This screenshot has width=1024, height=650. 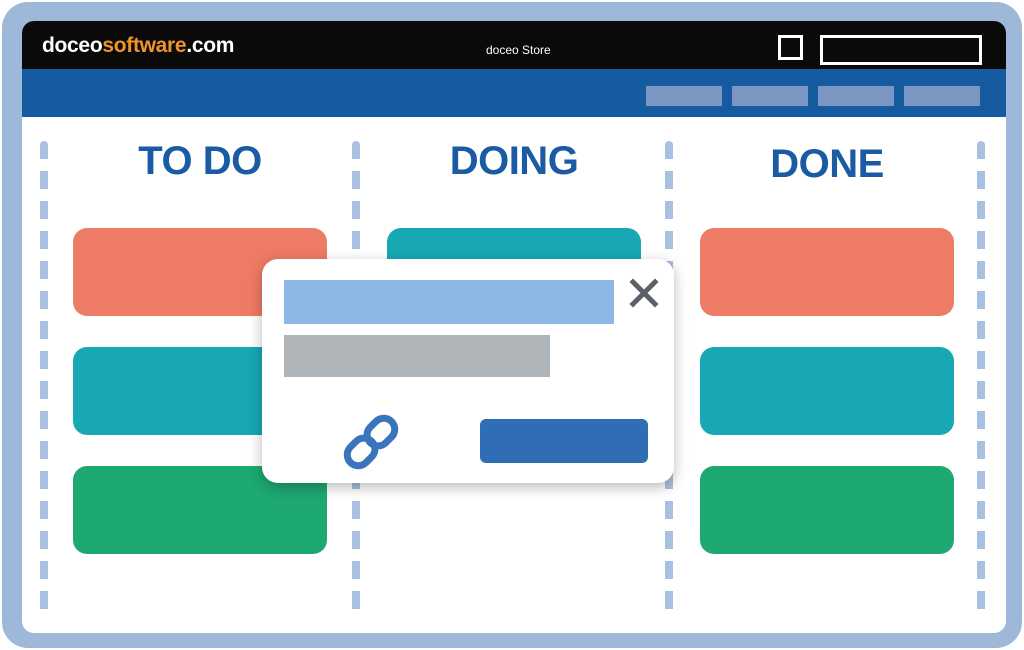 What do you see at coordinates (417, 356) in the screenshot?
I see `dialog-description-field` at bounding box center [417, 356].